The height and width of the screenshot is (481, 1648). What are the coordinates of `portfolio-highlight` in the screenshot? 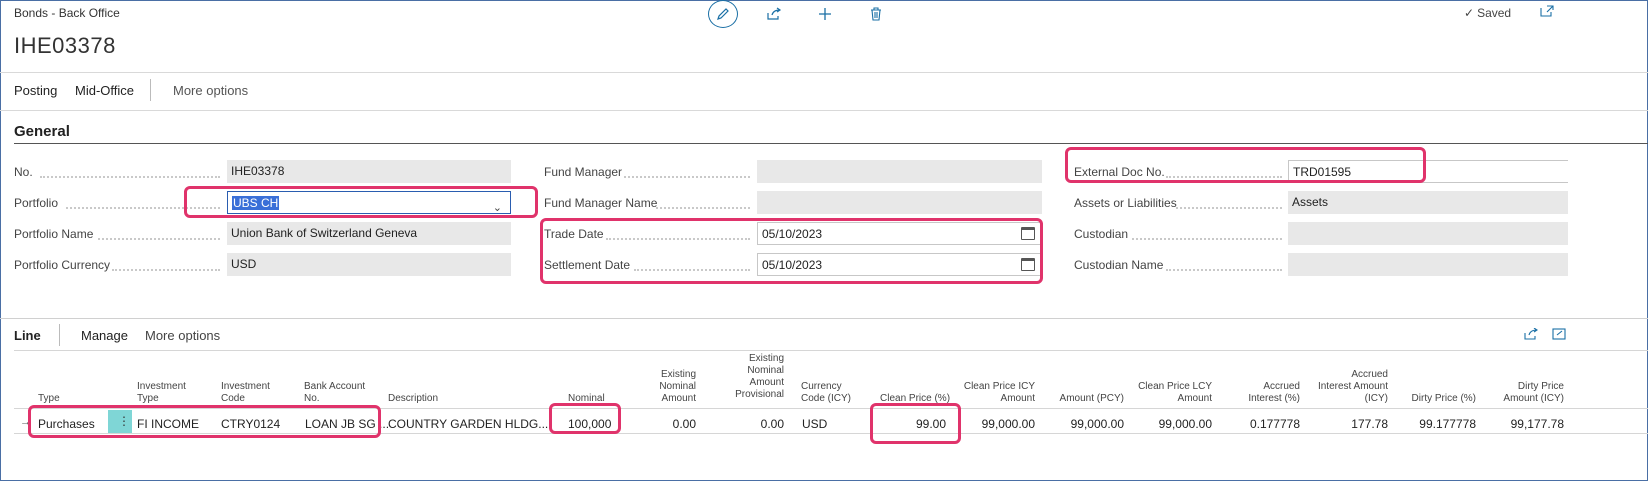 It's located at (361, 202).